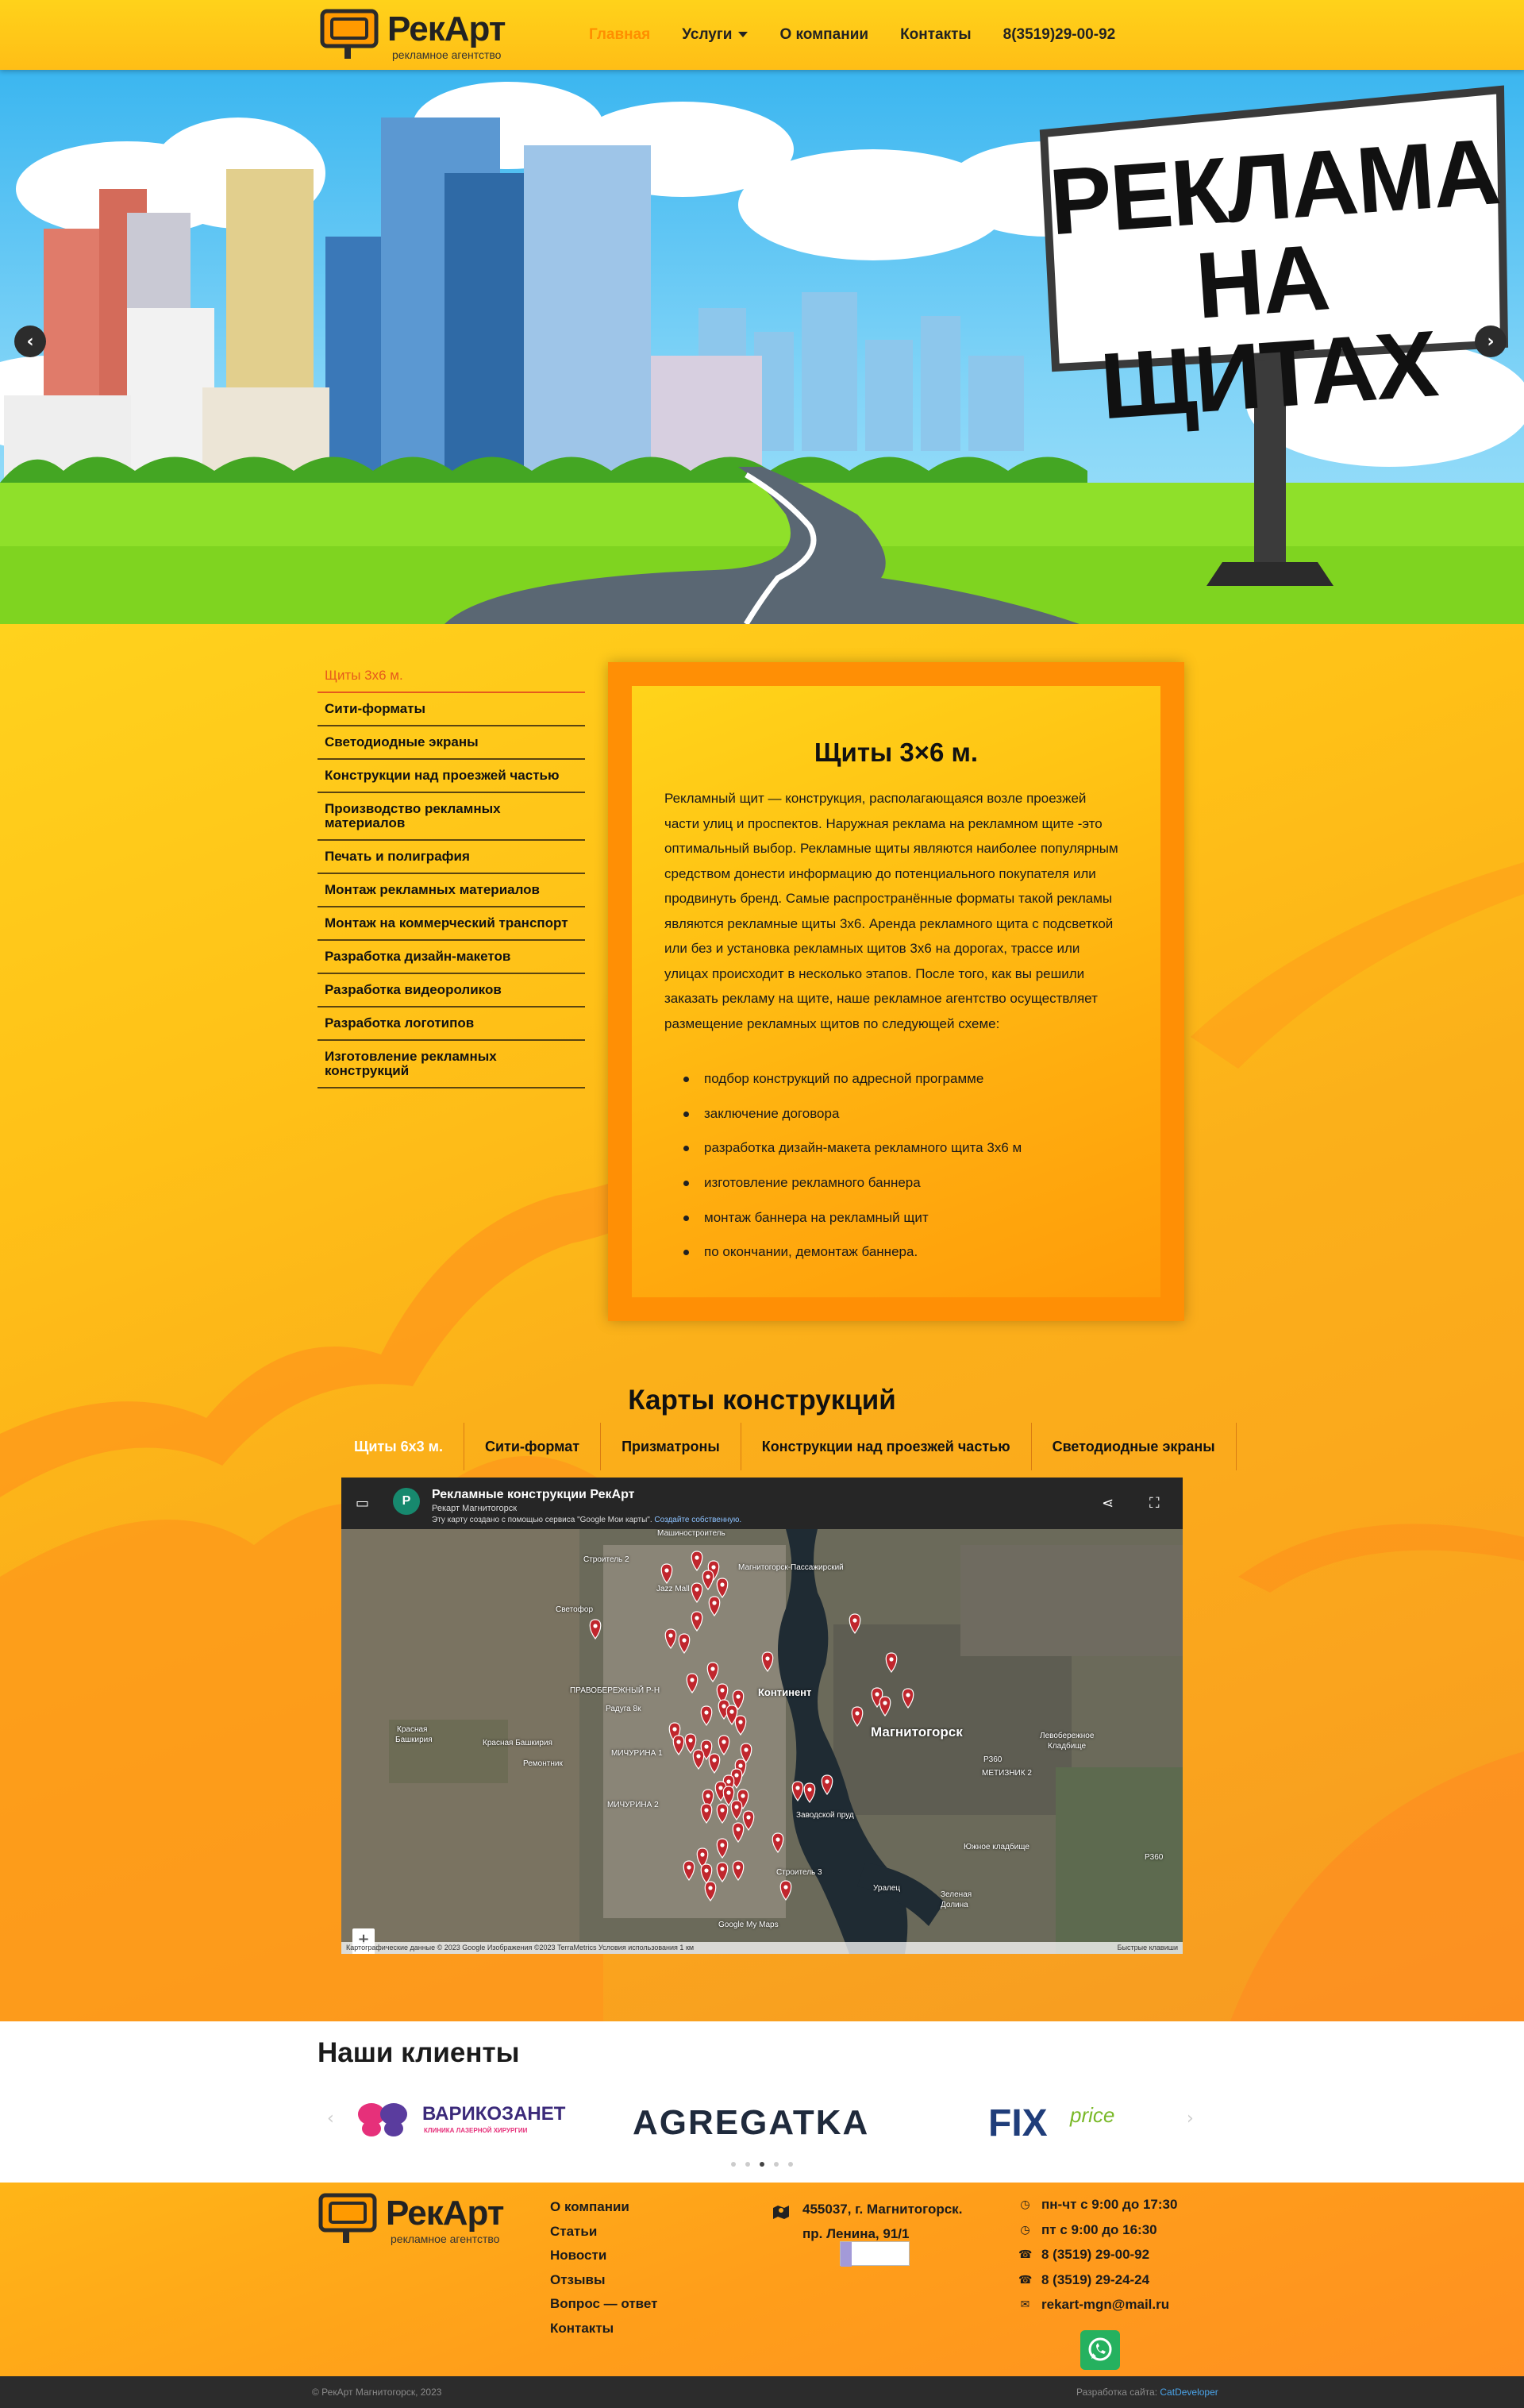 This screenshot has width=1524, height=2408. I want to click on map-markers, so click(762, 1741).